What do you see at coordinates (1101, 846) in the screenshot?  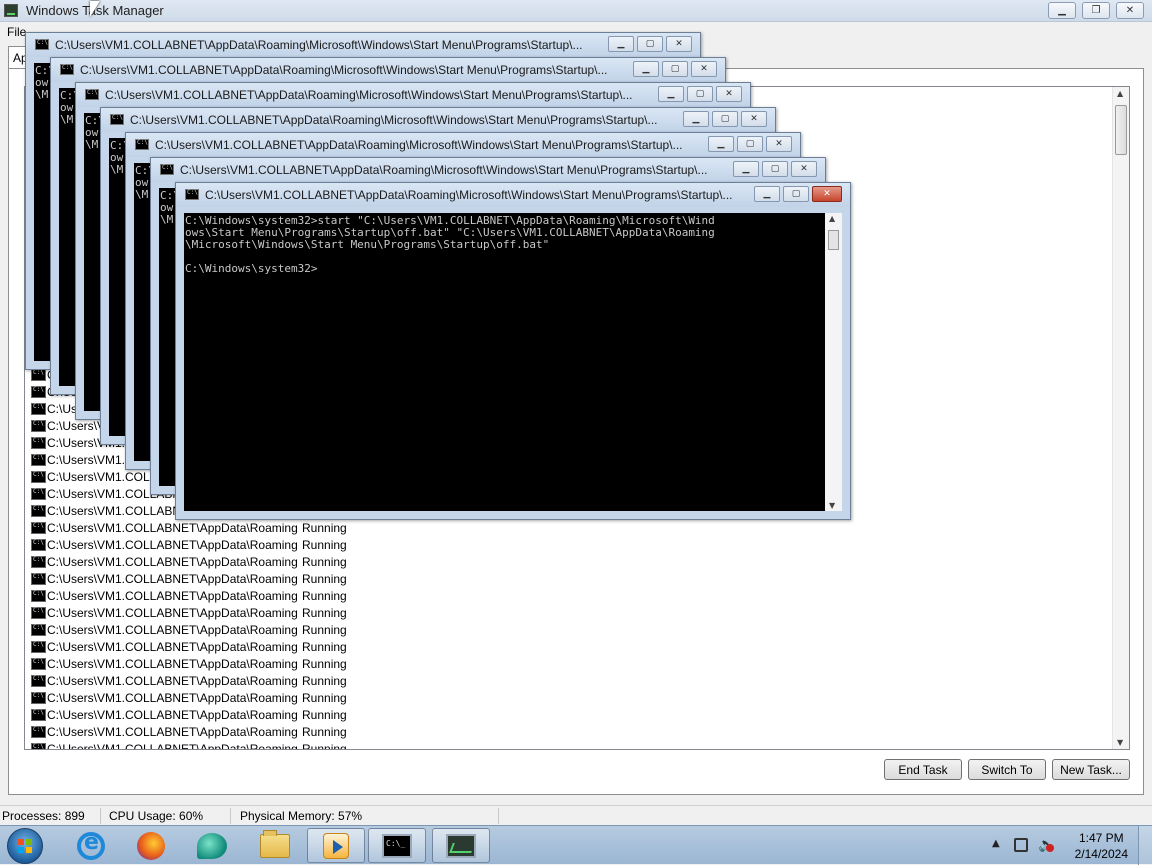 I see `clock: 1:47 PM 2/14/2024` at bounding box center [1101, 846].